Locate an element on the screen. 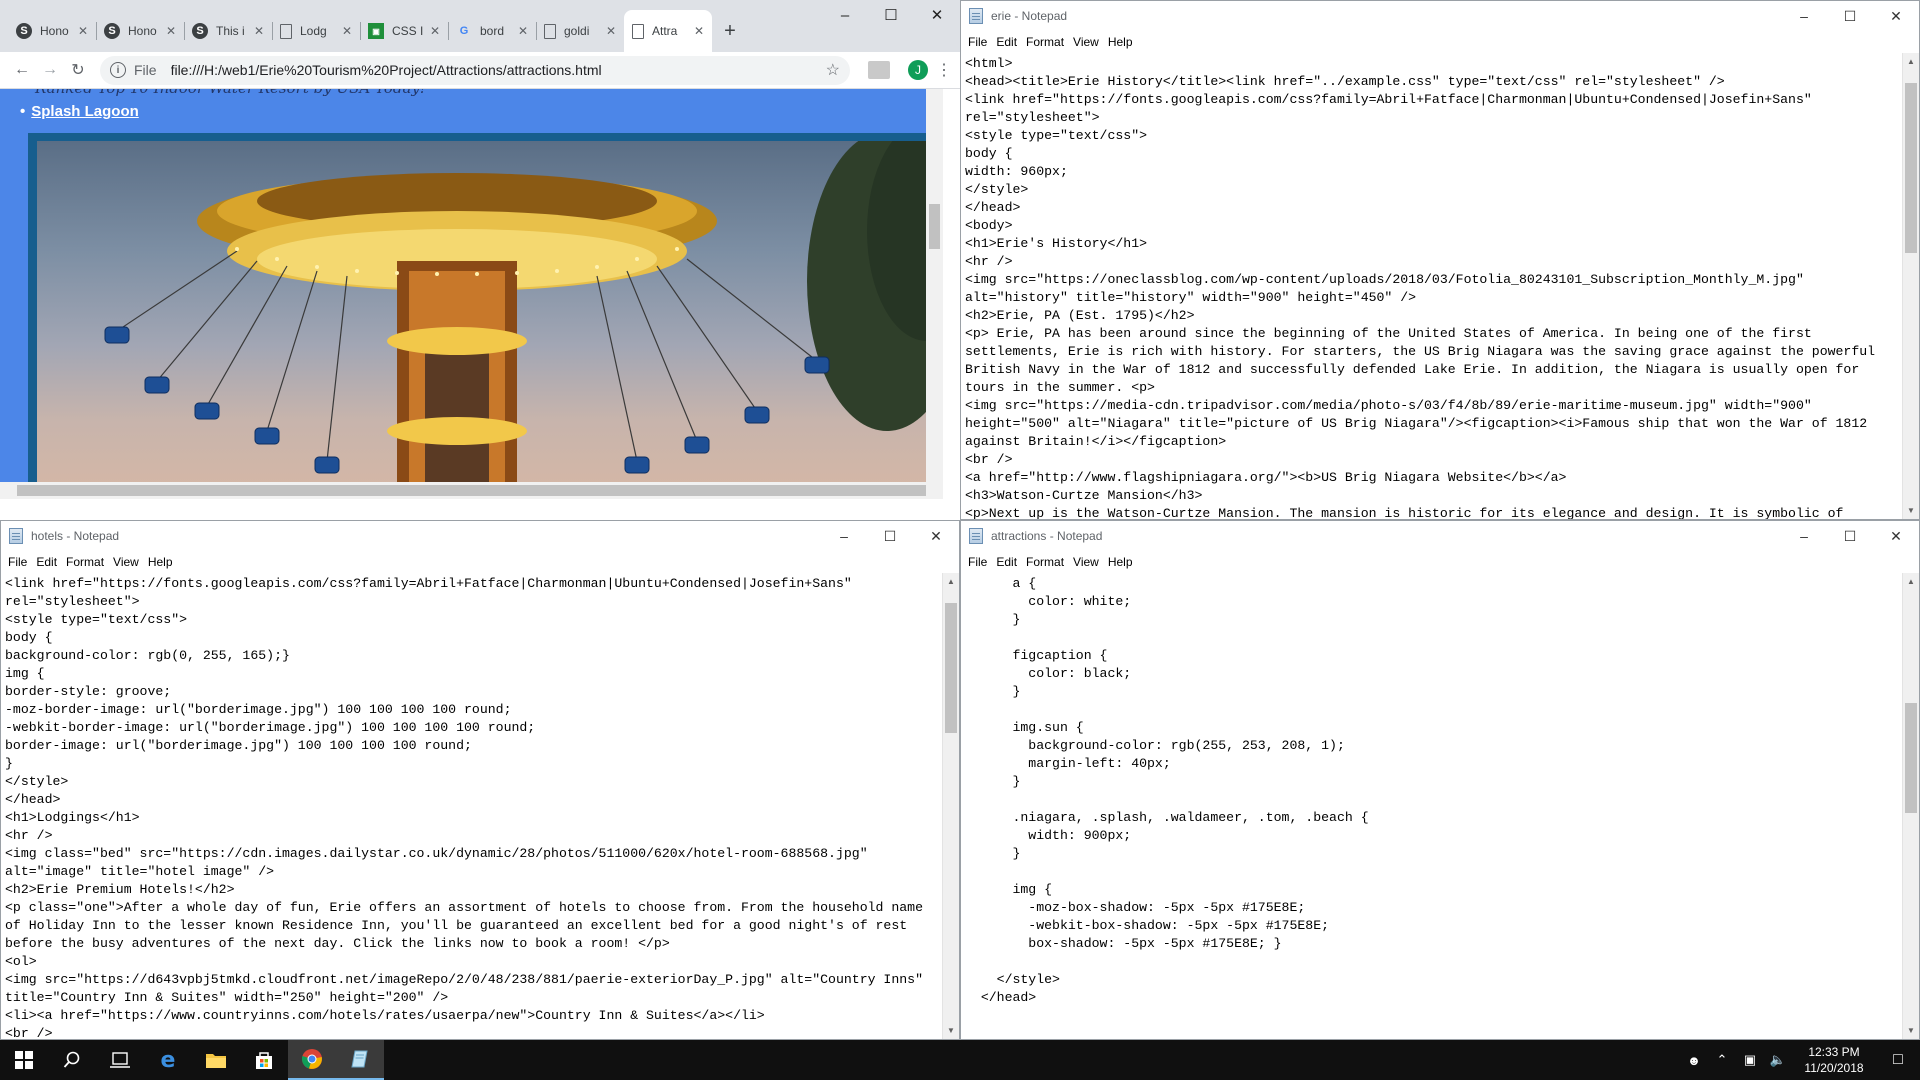  task-view-icon is located at coordinates (120, 1060).